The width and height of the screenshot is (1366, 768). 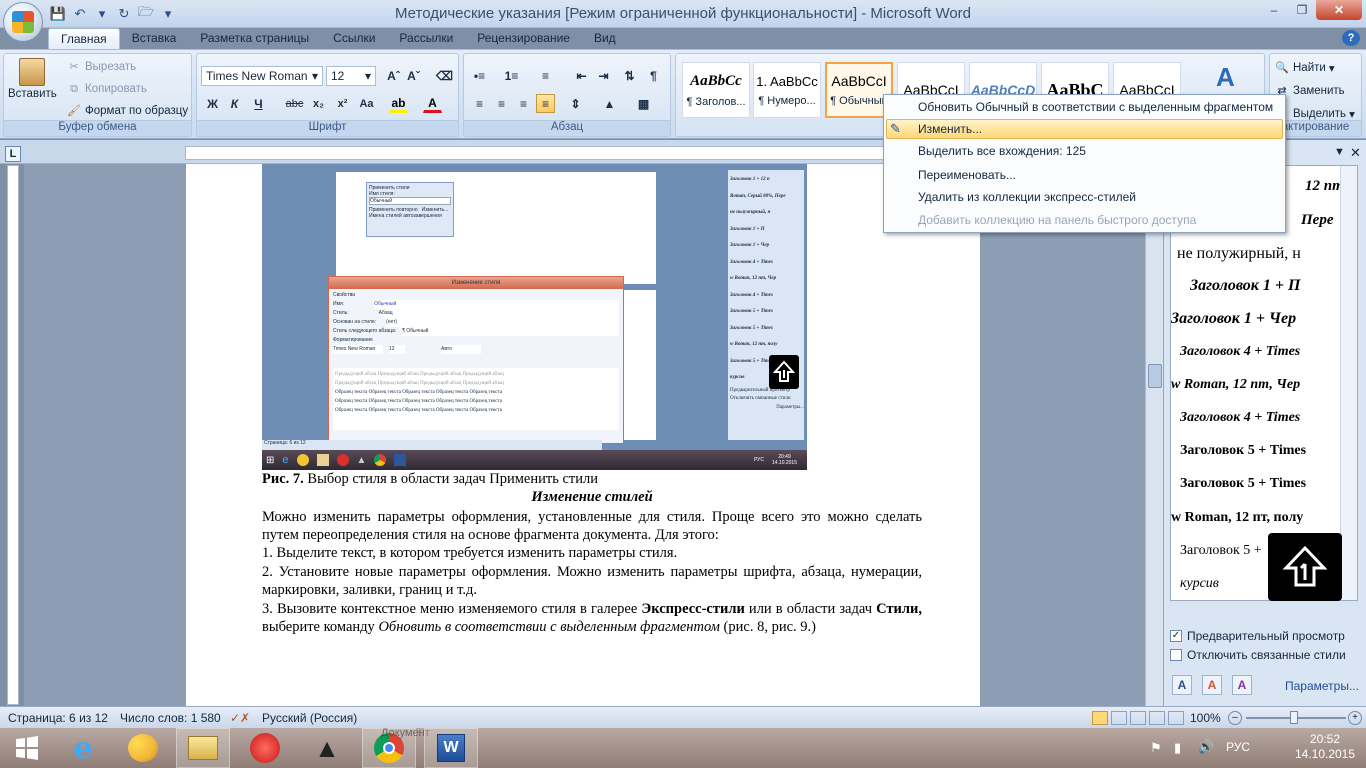 I want to click on language-status: Русский (Россия), so click(x=309, y=718).